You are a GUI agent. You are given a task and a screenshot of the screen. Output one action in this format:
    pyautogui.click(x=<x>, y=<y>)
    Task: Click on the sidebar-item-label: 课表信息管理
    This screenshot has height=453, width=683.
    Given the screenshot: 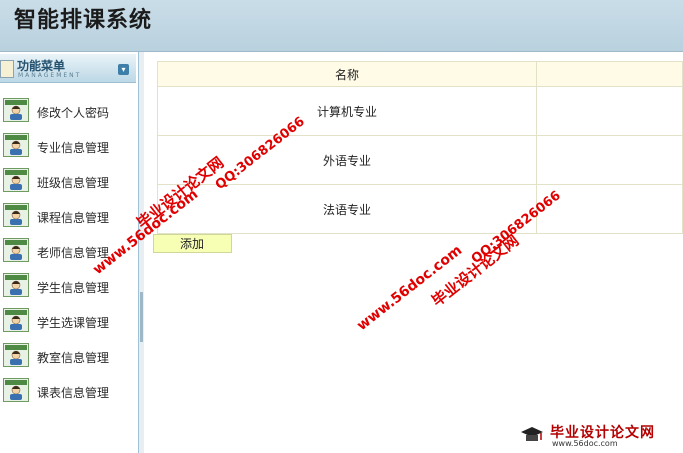 What is the action you would take?
    pyautogui.click(x=73, y=393)
    